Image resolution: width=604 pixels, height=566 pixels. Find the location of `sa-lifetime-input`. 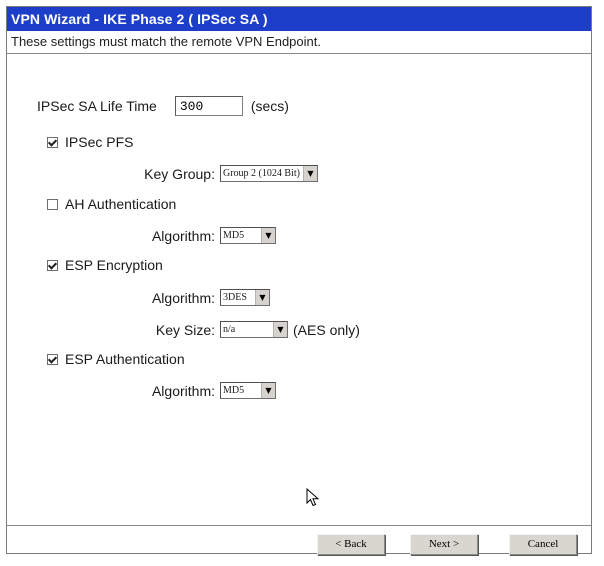

sa-lifetime-input is located at coordinates (208, 106).